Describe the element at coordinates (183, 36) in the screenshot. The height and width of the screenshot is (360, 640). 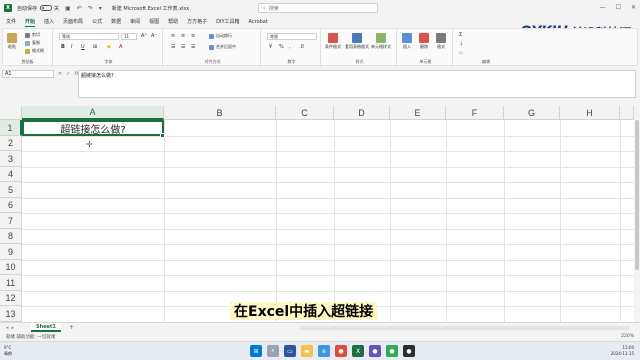
I see `align-middle-icon: ≡` at that location.